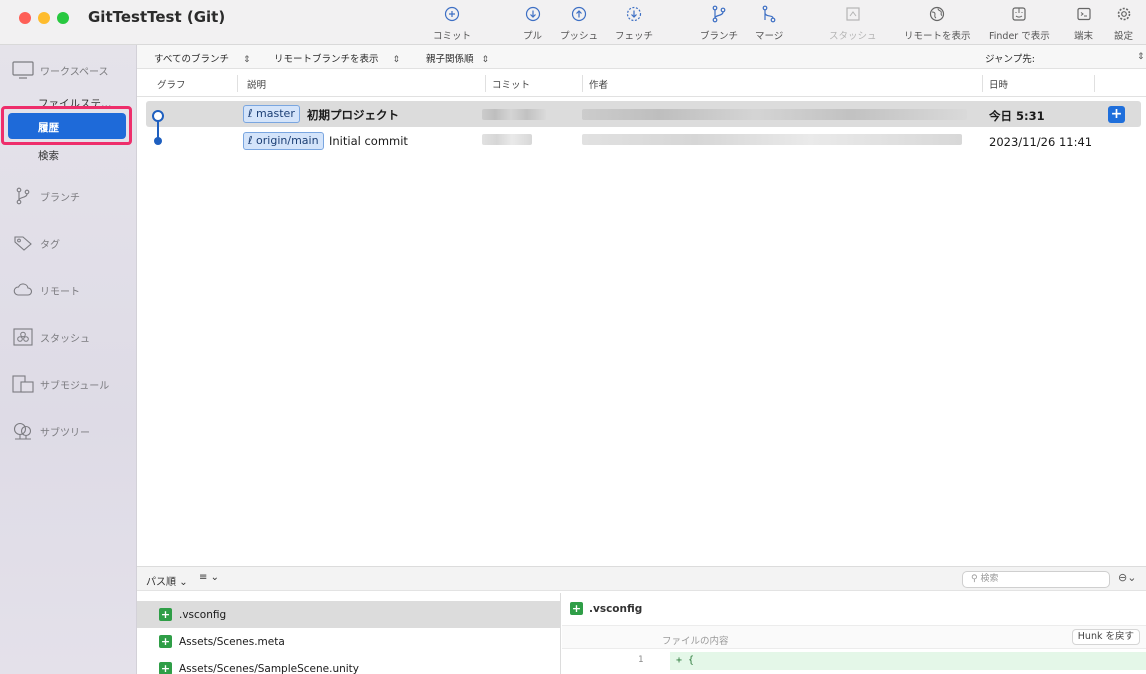  I want to click on push-button: プッシュ, so click(579, 24).